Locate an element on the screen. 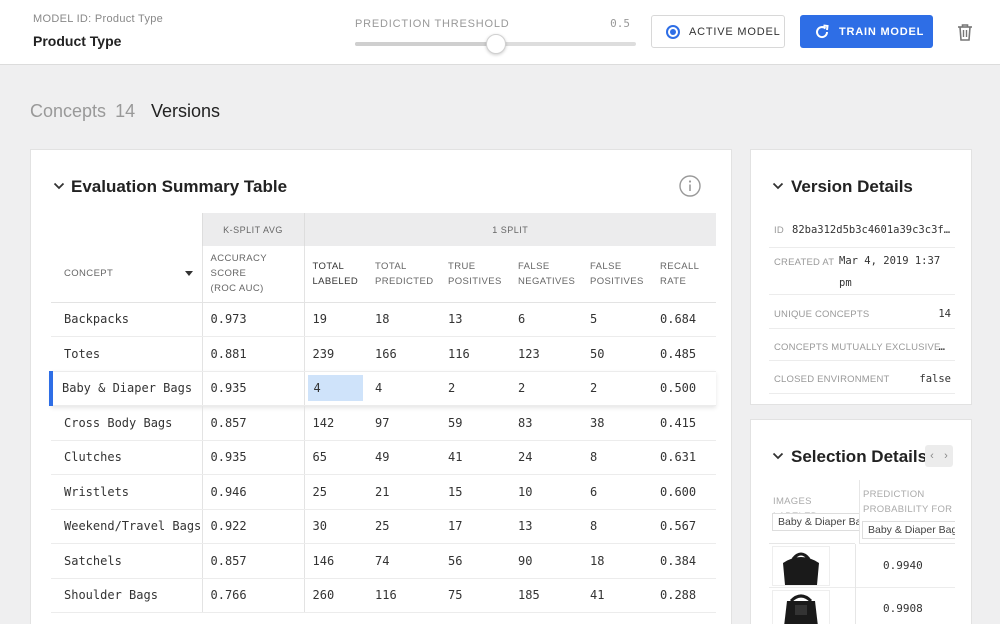  column-header-accuracy: ACCURACY SCORE (ROC AUC) is located at coordinates (252, 274).